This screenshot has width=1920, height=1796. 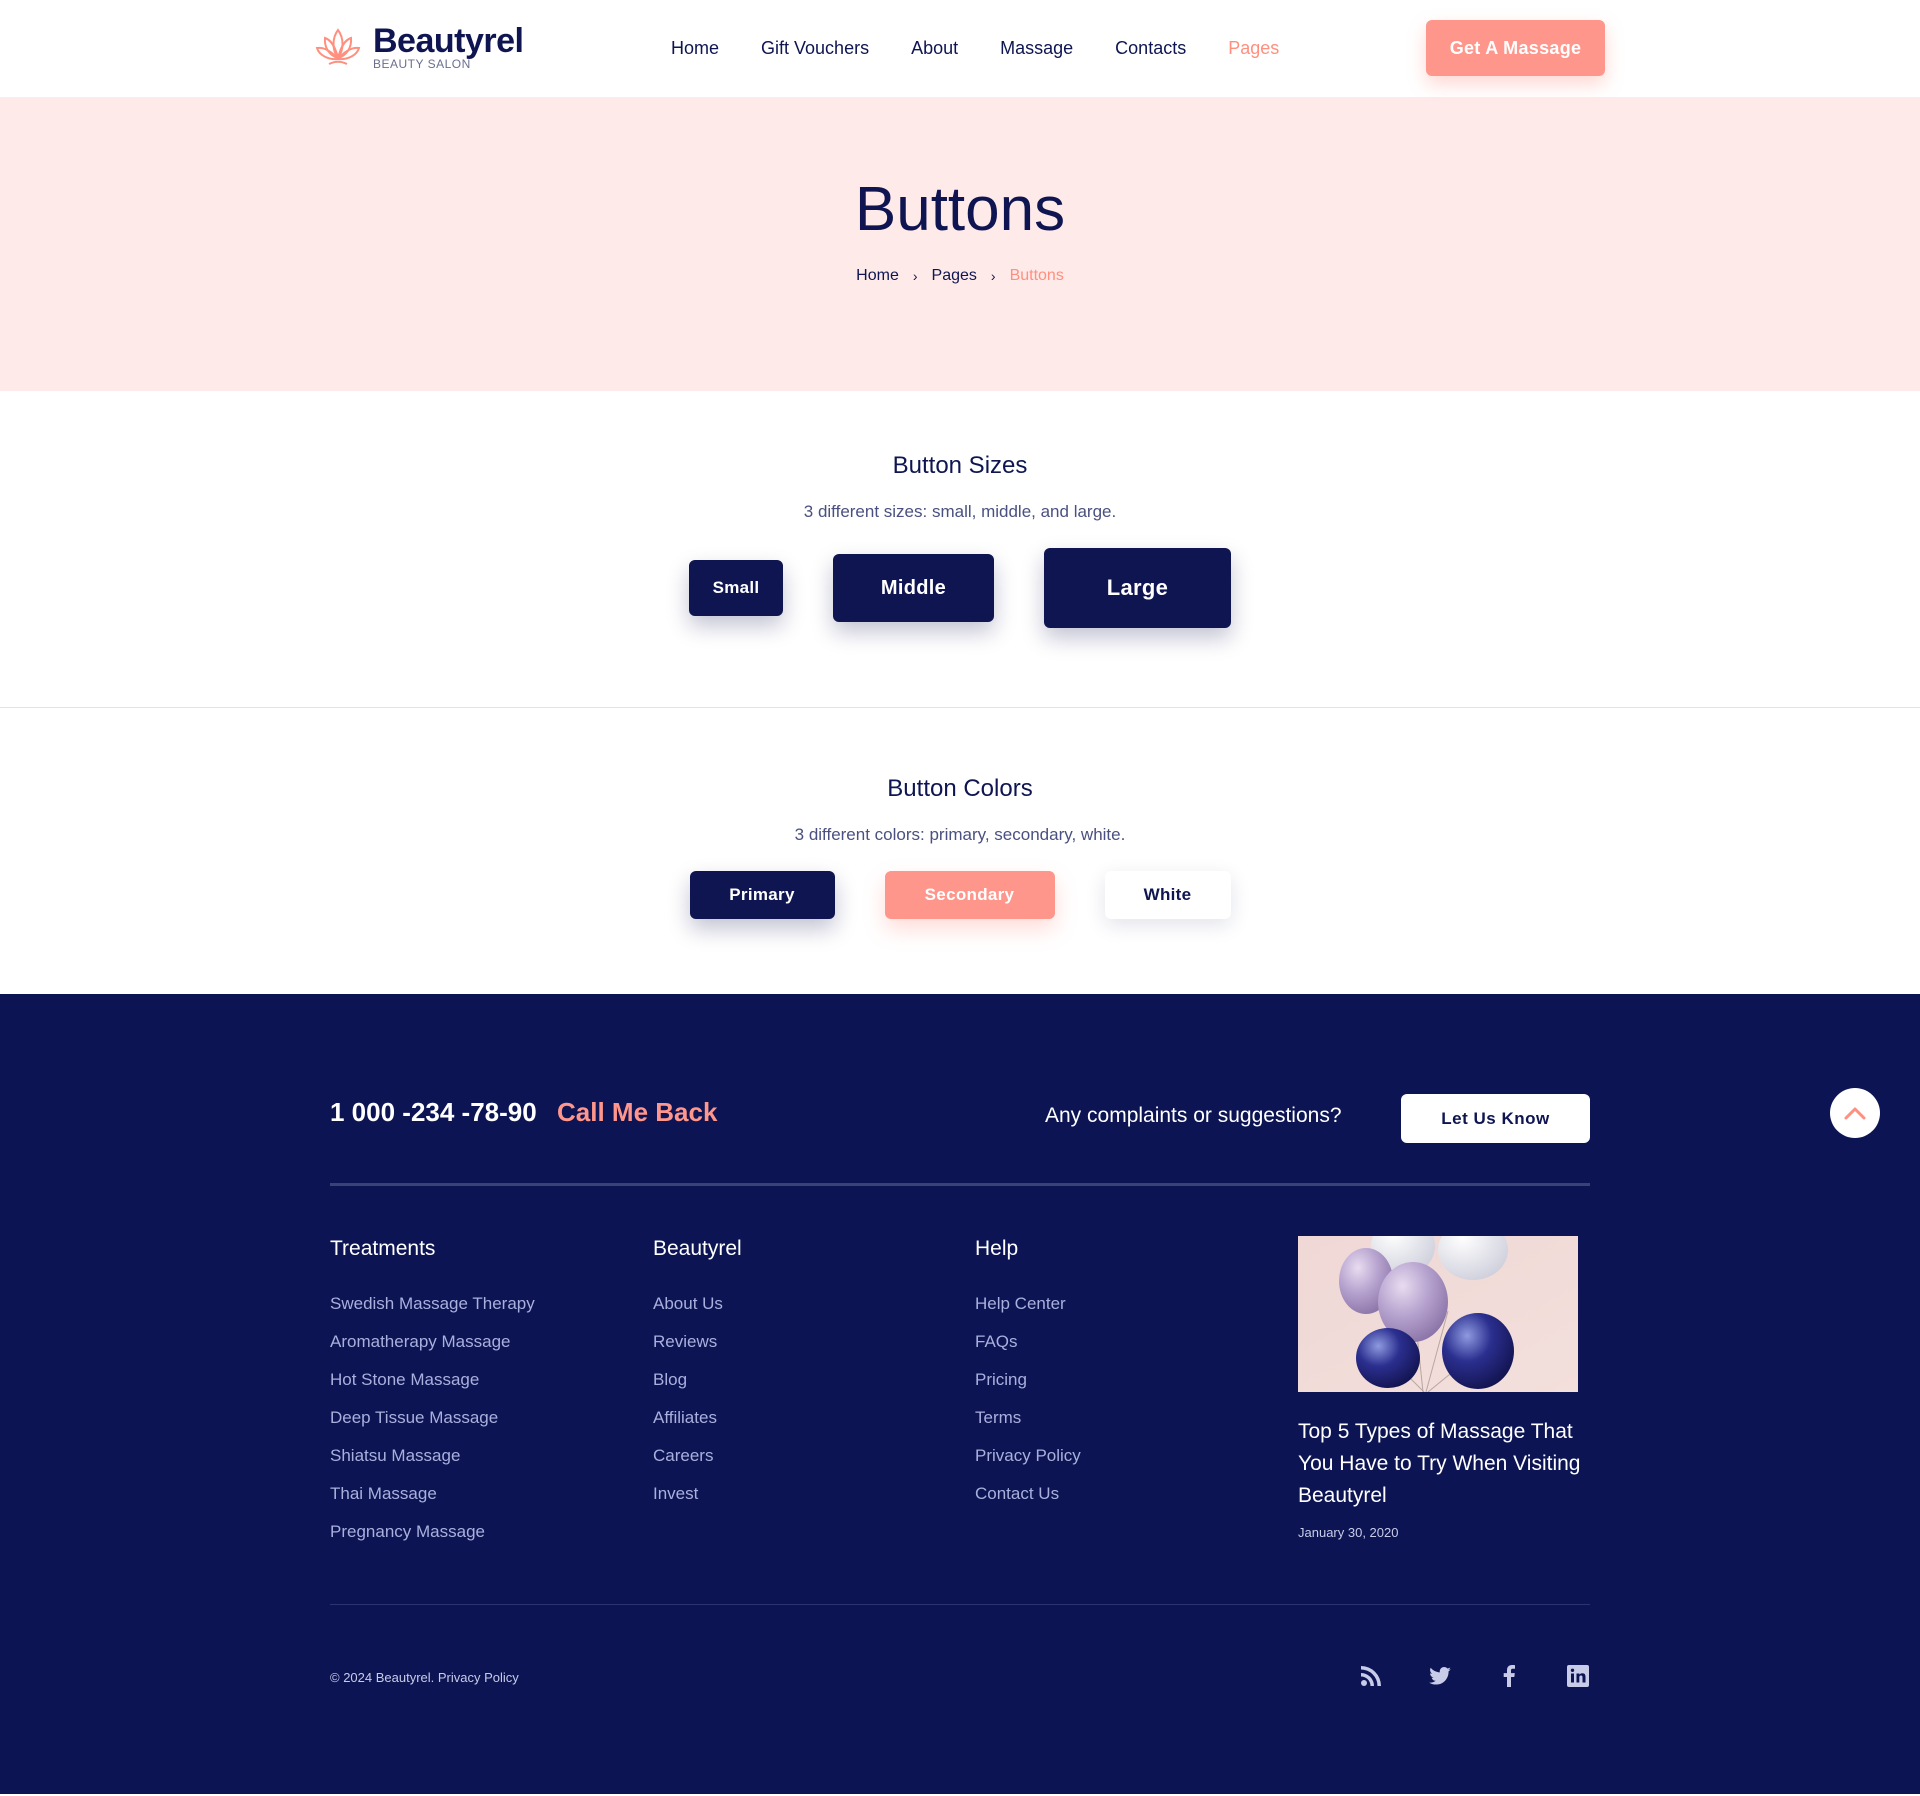 What do you see at coordinates (433, 1112) in the screenshot?
I see `phone-number: 1 000 -234 -78-90` at bounding box center [433, 1112].